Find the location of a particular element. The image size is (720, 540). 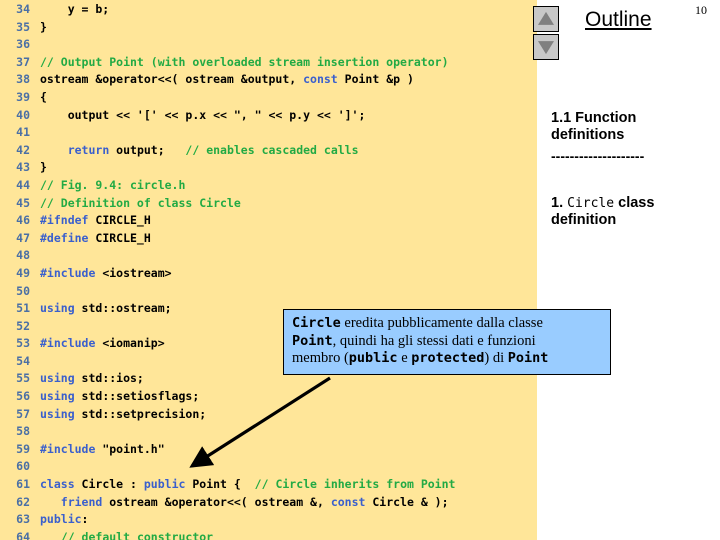

code-token: return is located at coordinates (88, 149).